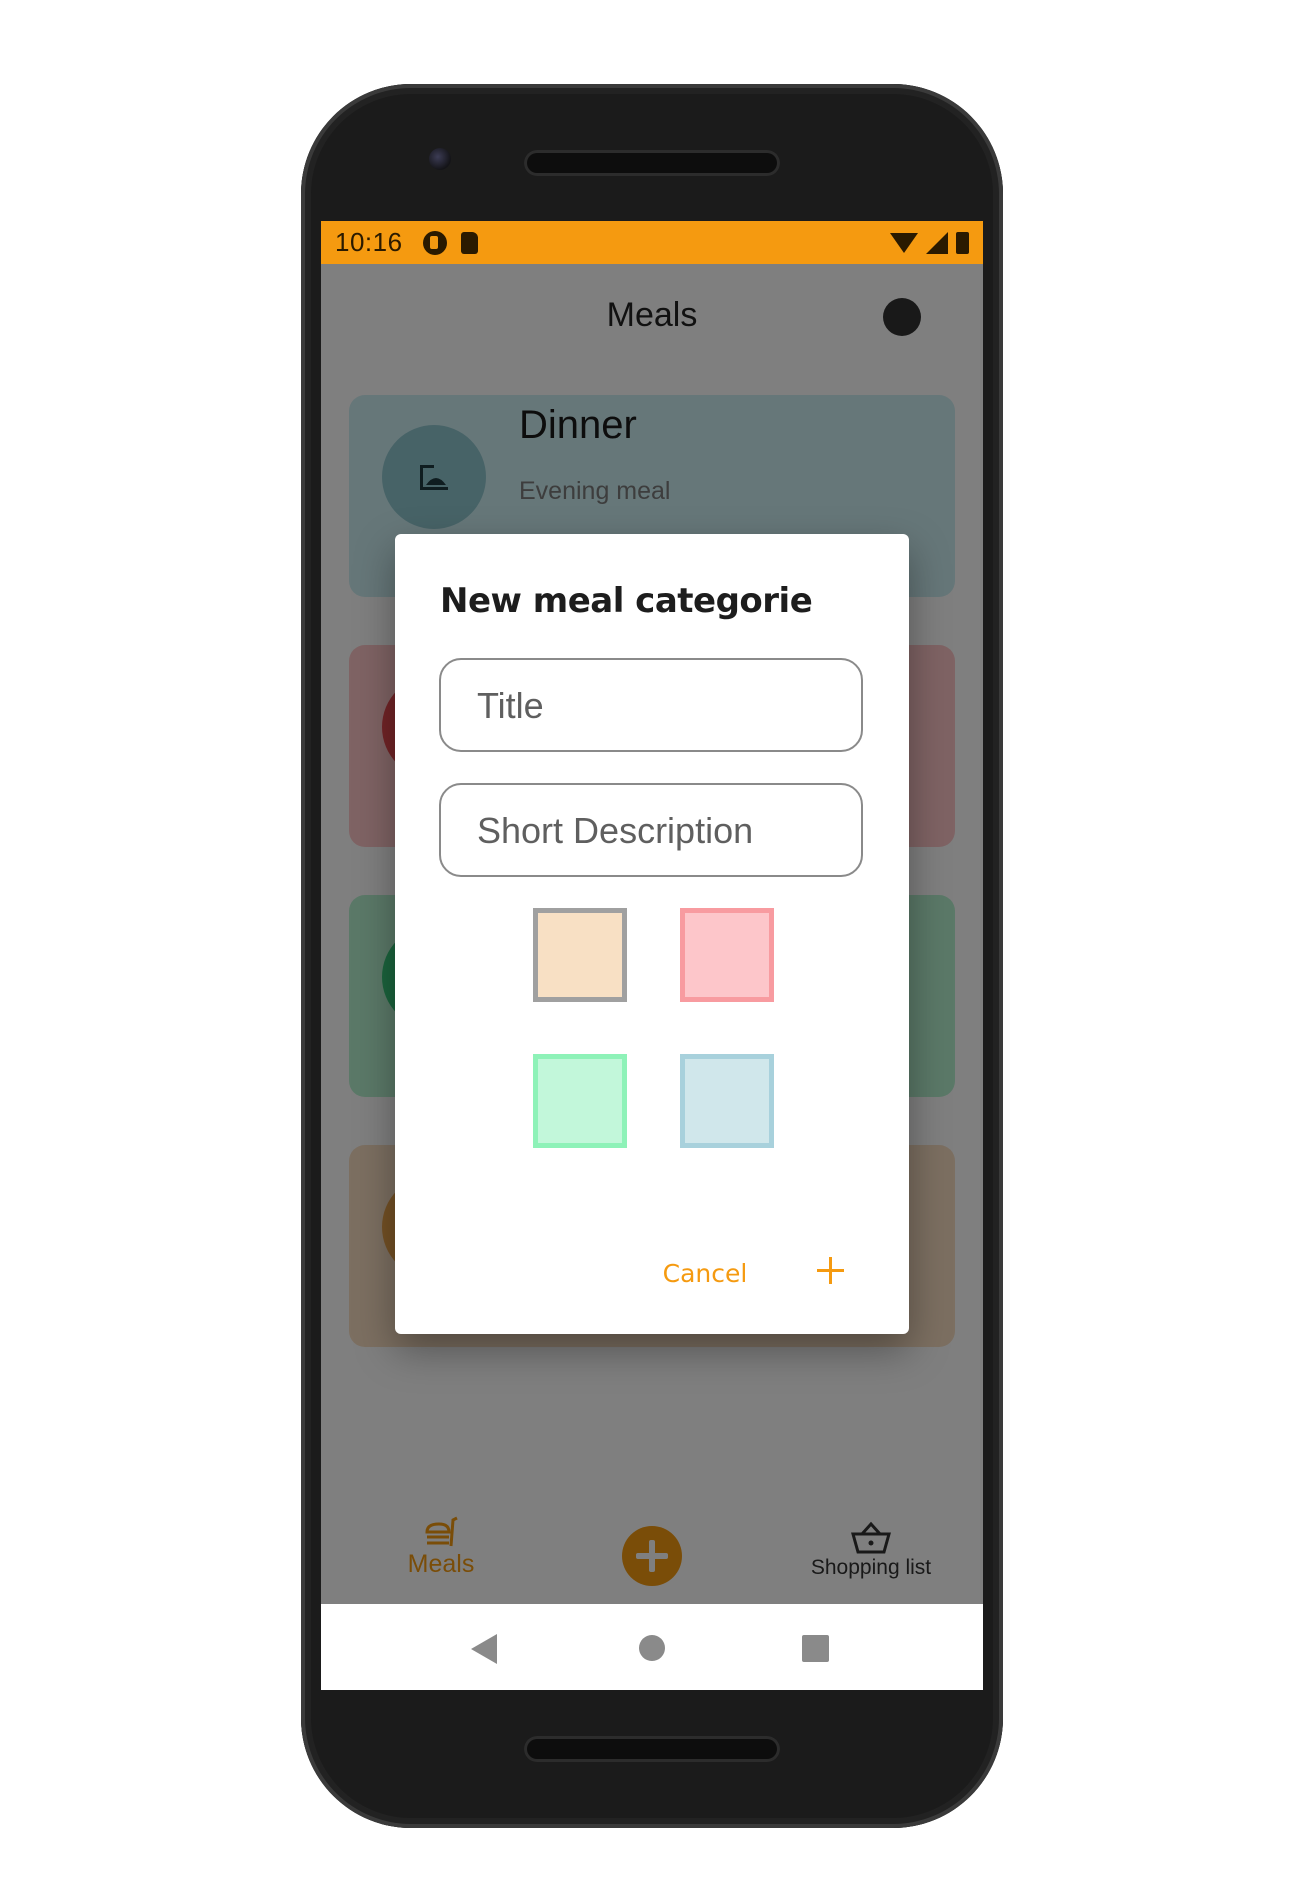 The height and width of the screenshot is (1900, 1300). Describe the element at coordinates (815, 1648) in the screenshot. I see `recent-apps-icon` at that location.